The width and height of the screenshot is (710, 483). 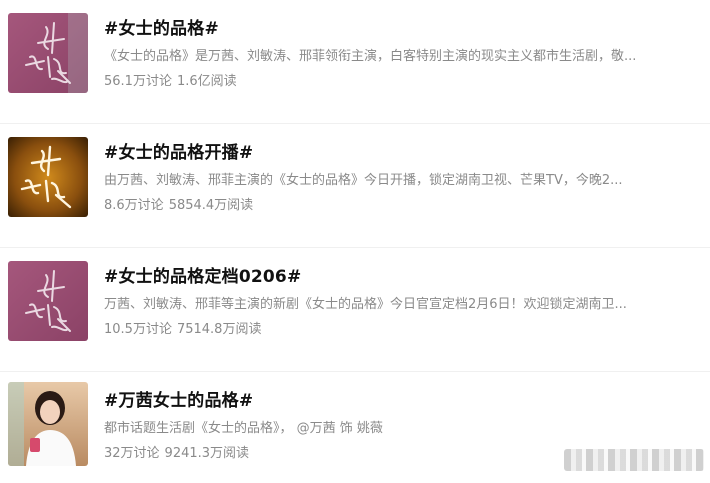 I want to click on topic-stats: 8.6万讨论 5854.4万阅读, so click(x=178, y=203).